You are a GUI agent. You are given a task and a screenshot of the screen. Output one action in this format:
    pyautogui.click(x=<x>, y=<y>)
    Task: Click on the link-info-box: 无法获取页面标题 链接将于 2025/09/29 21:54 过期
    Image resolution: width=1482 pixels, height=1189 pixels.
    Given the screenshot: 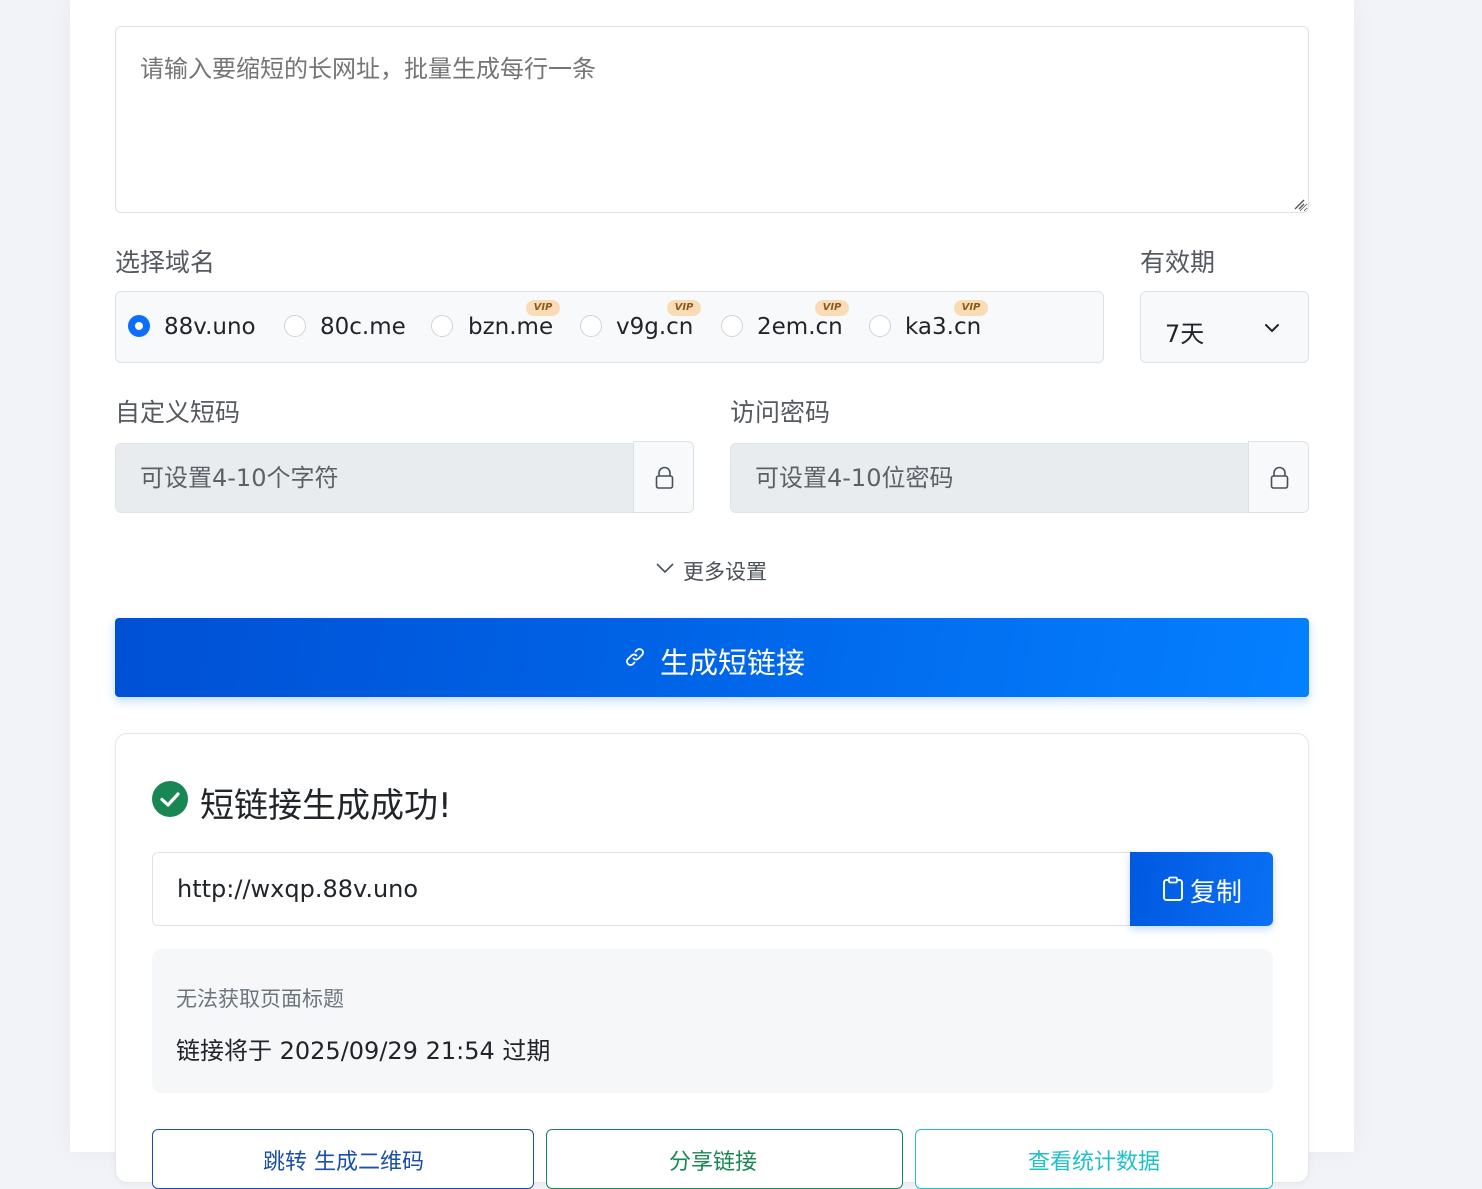 What is the action you would take?
    pyautogui.click(x=712, y=1021)
    